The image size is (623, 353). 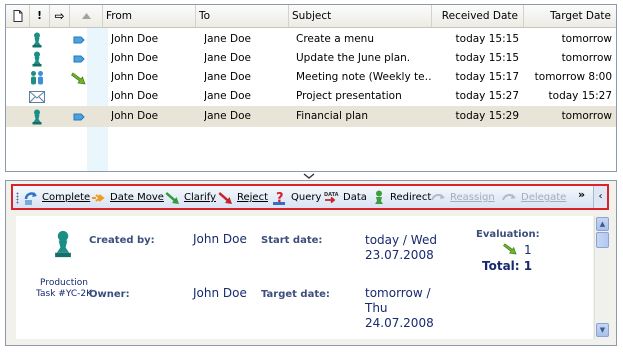 What do you see at coordinates (279, 198) in the screenshot?
I see `query-icon: ?` at bounding box center [279, 198].